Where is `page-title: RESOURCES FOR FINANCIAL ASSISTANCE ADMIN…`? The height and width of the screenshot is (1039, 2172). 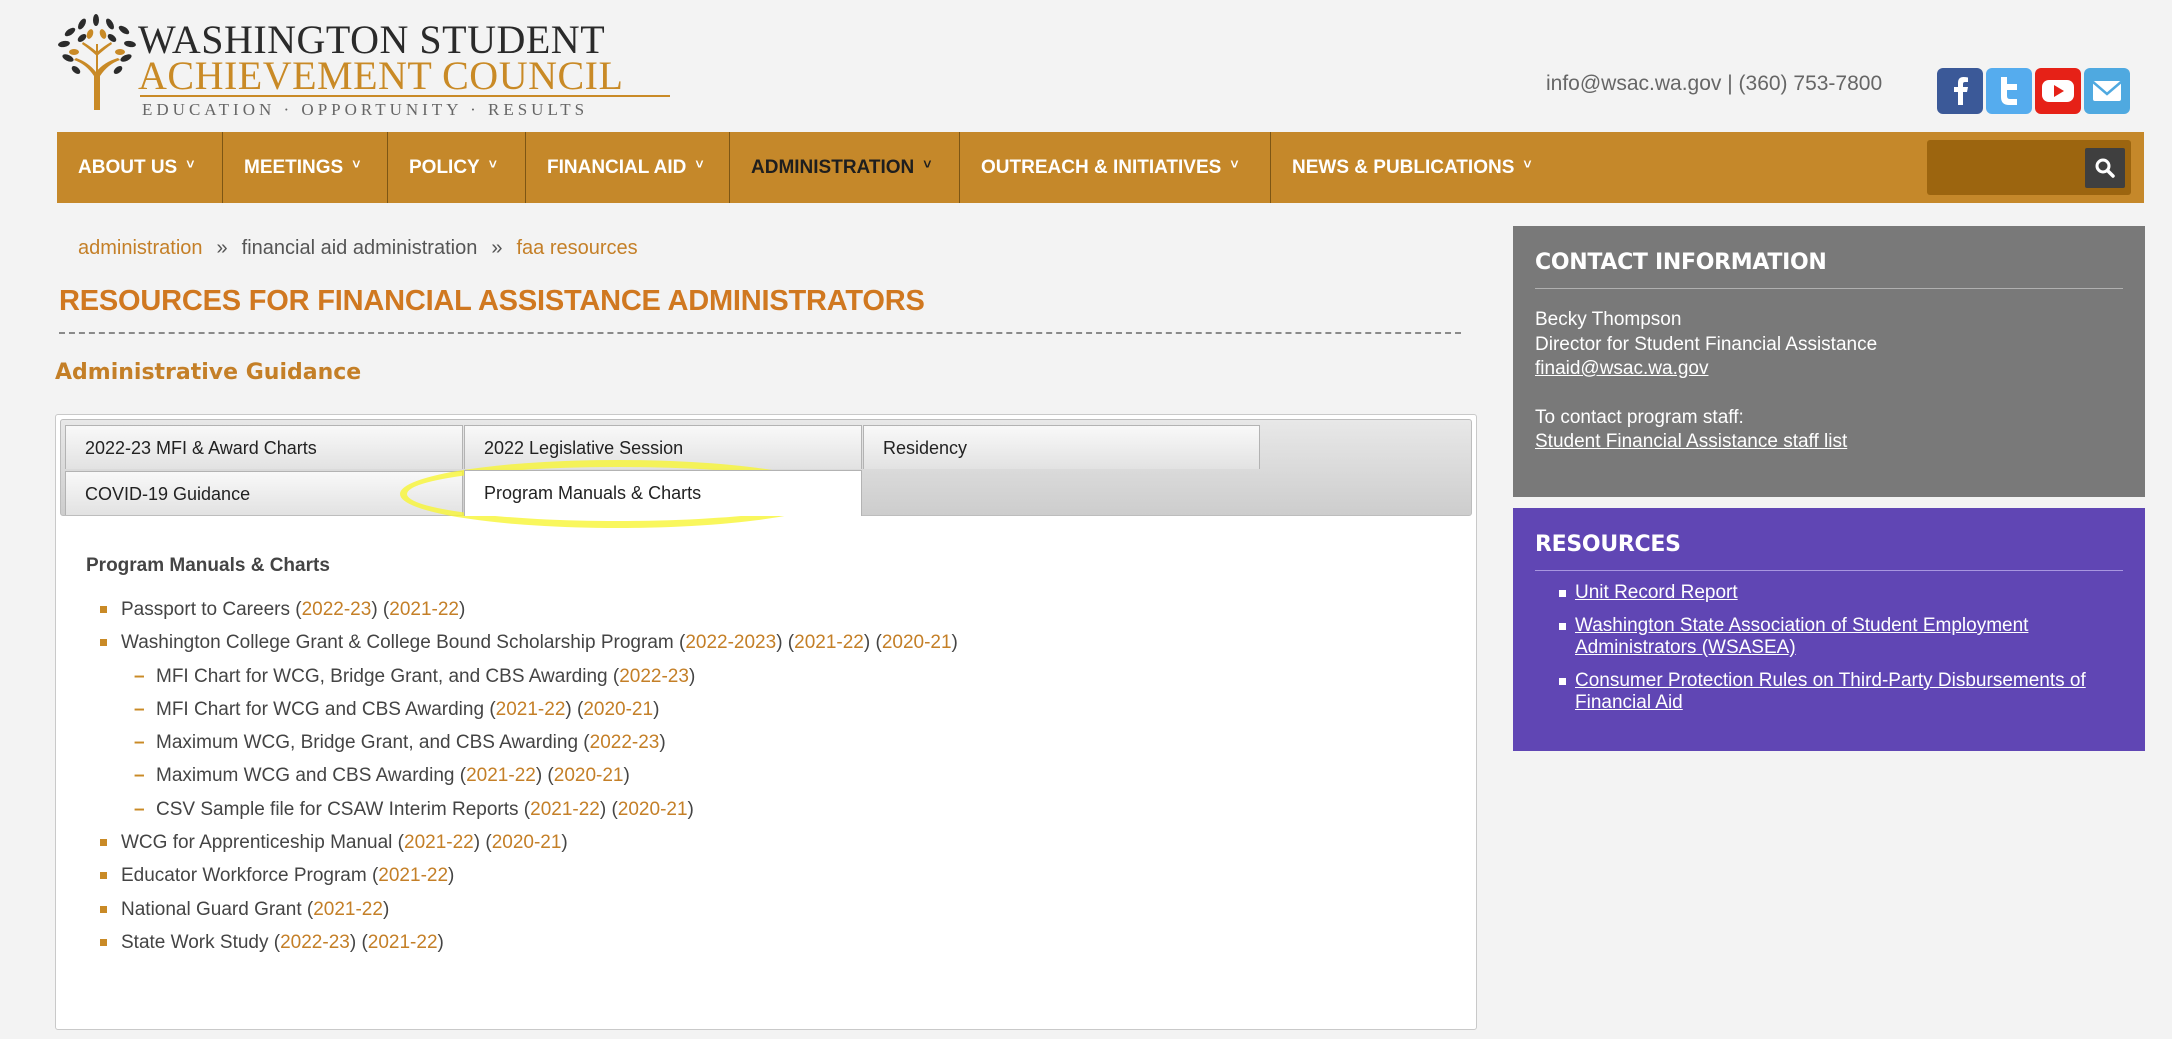
page-title: RESOURCES FOR FINANCIAL ASSISTANCE ADMIN… is located at coordinates (492, 301).